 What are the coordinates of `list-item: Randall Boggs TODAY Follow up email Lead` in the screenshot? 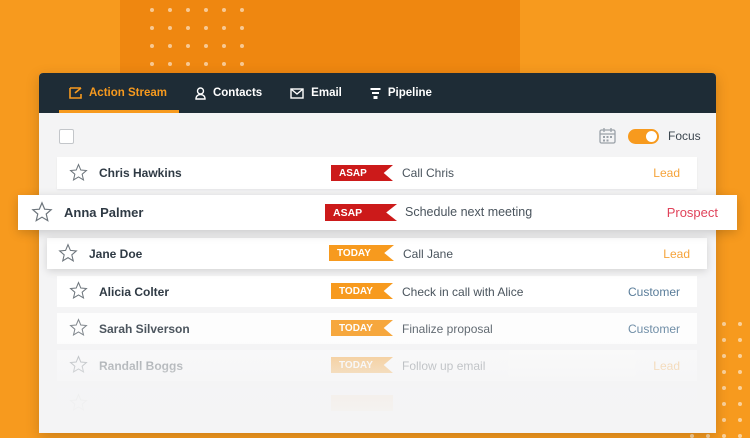 It's located at (377, 365).